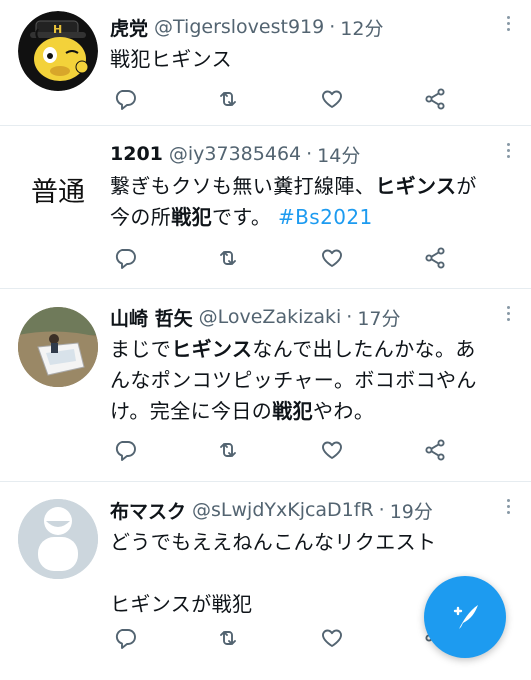 This screenshot has width=531, height=680. Describe the element at coordinates (191, 411) in the screenshot. I see `text-segment: け。完全に今日の` at that location.